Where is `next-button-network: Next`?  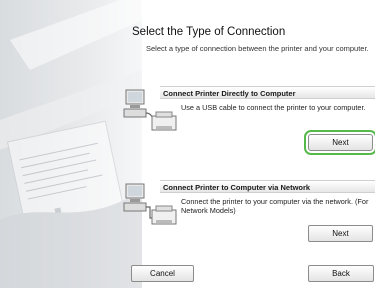 next-button-network: Next is located at coordinates (340, 233).